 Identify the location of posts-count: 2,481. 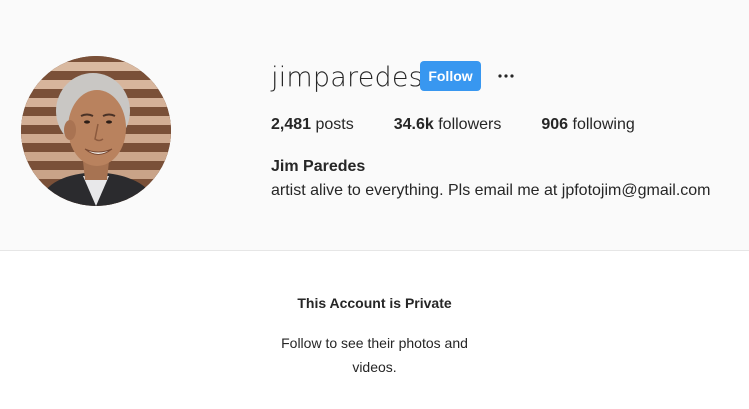
(291, 124).